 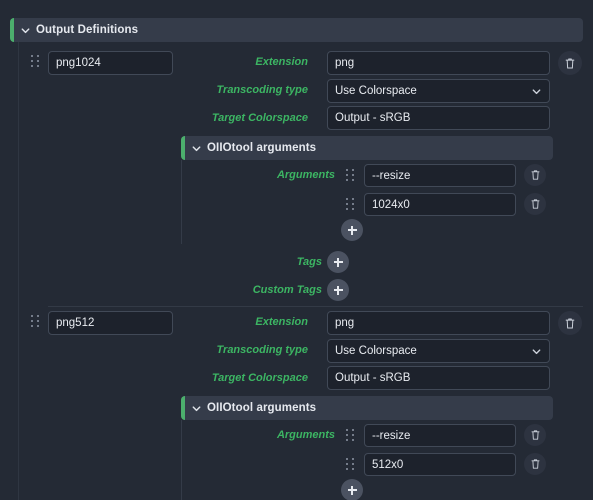 What do you see at coordinates (110, 63) in the screenshot?
I see `output-name-input: png1024` at bounding box center [110, 63].